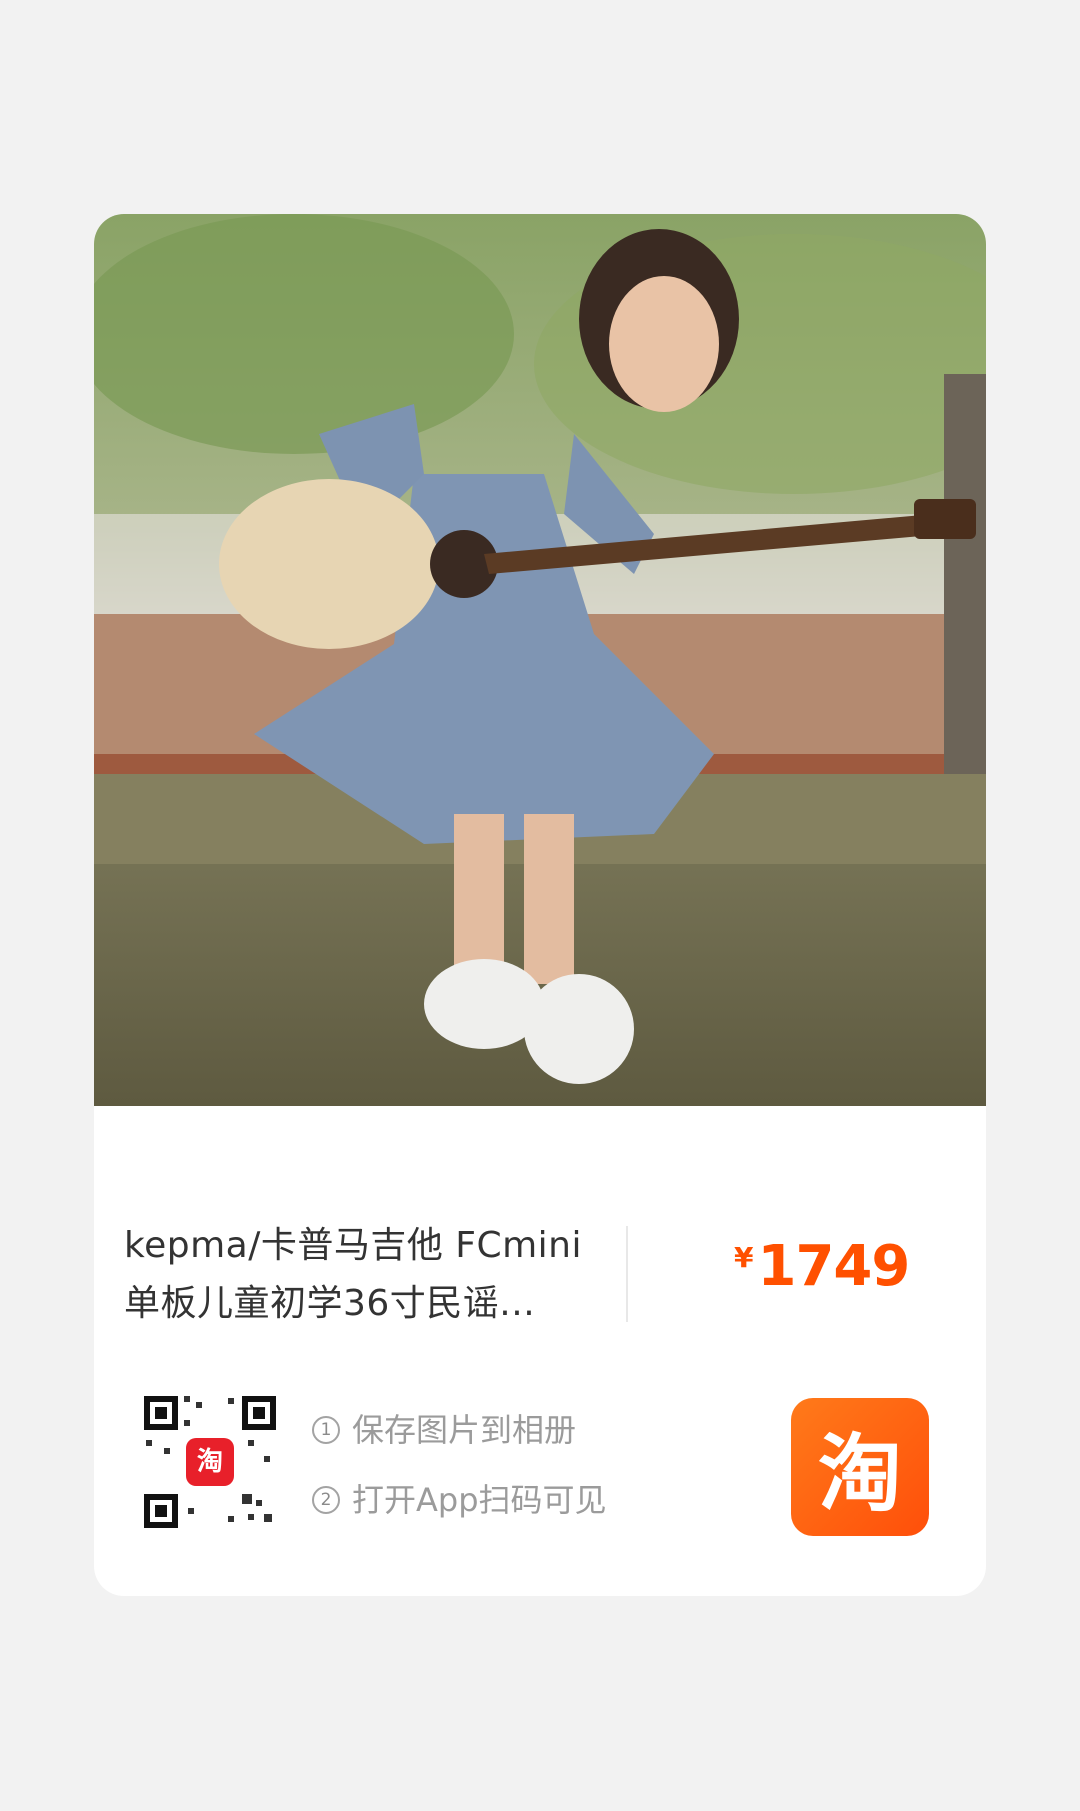  I want to click on step-number: 1, so click(326, 1430).